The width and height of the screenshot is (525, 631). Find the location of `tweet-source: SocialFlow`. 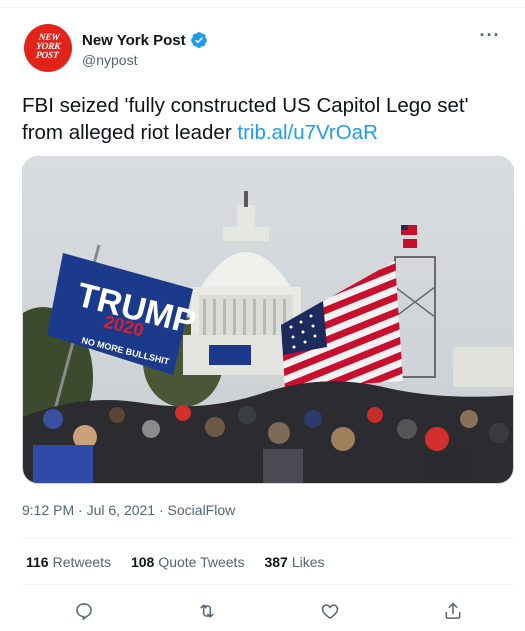

tweet-source: SocialFlow is located at coordinates (202, 510).